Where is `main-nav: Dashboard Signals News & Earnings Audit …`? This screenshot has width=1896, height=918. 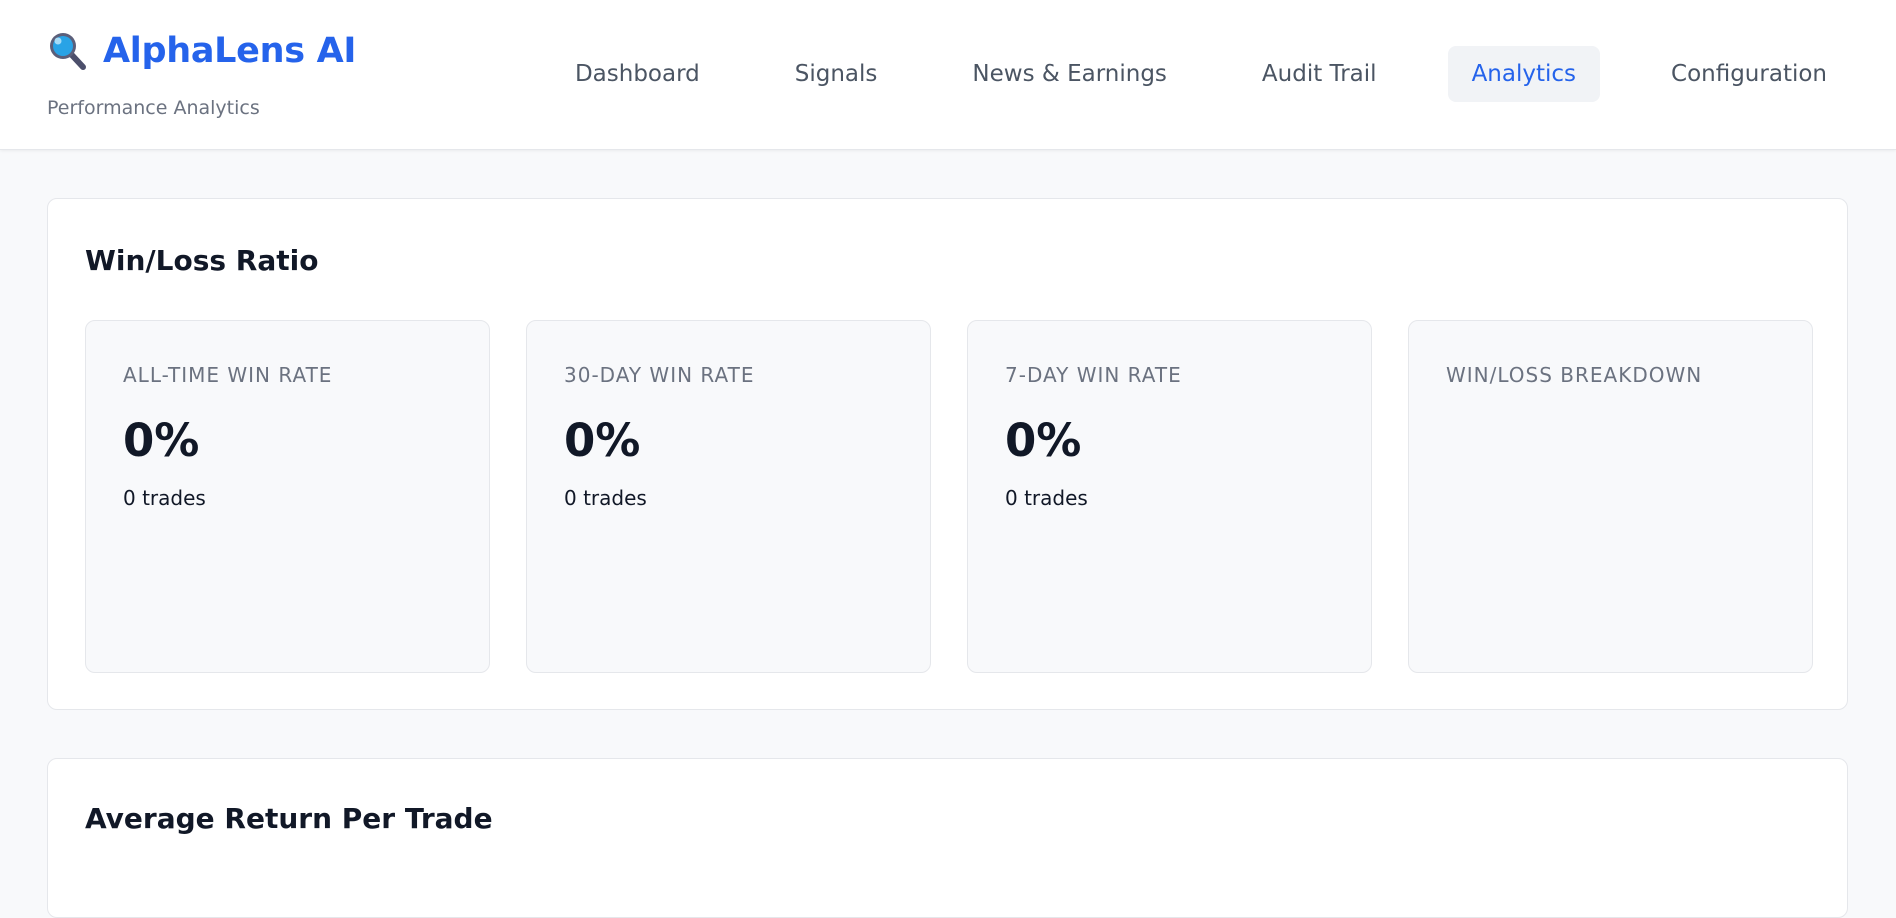
main-nav: Dashboard Signals News & Earnings Audit … is located at coordinates (1177, 74).